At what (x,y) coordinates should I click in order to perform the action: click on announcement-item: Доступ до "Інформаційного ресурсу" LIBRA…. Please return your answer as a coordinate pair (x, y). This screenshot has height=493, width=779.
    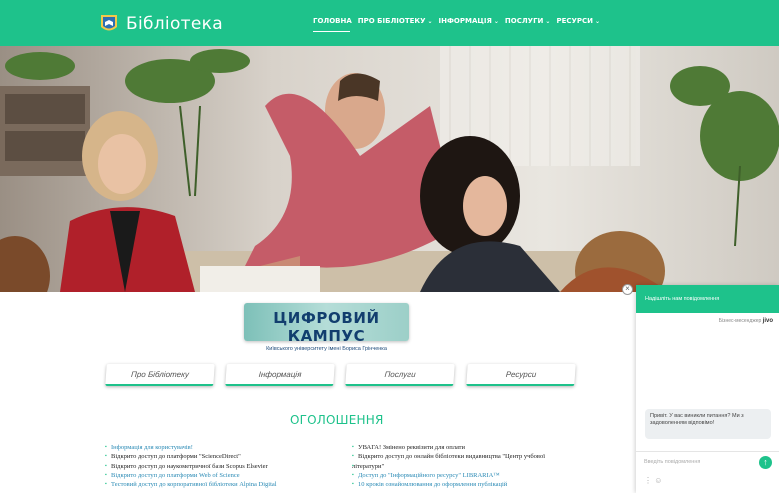
    Looking at the image, I should click on (448, 476).